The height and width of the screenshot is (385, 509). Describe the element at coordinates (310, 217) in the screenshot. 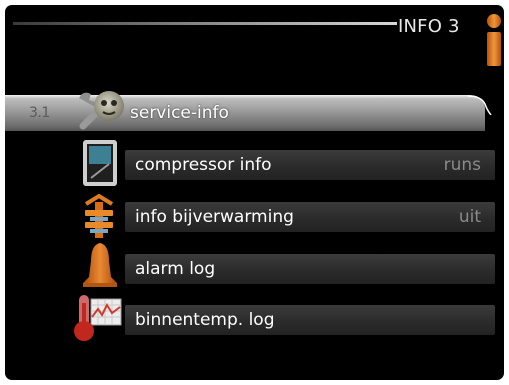

I see `menu-item-info-bijverwarming: info bijverwarming uit` at that location.